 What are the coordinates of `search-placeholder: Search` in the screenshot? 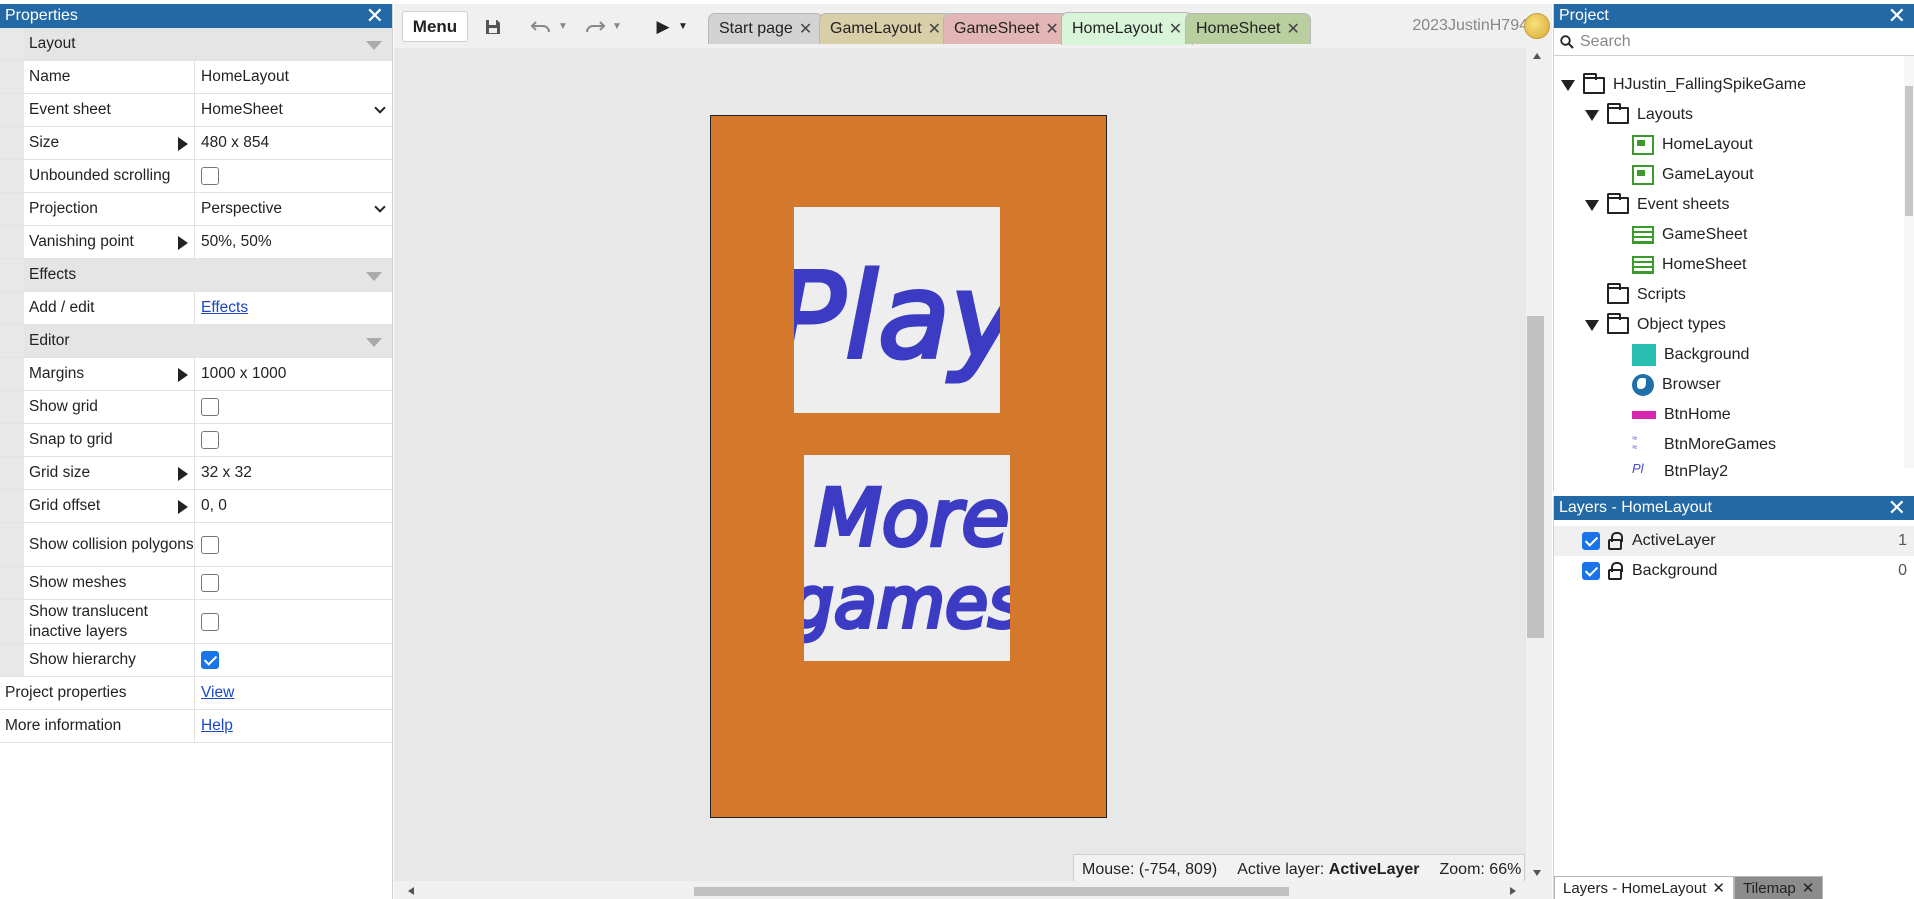 It's located at (1605, 41).